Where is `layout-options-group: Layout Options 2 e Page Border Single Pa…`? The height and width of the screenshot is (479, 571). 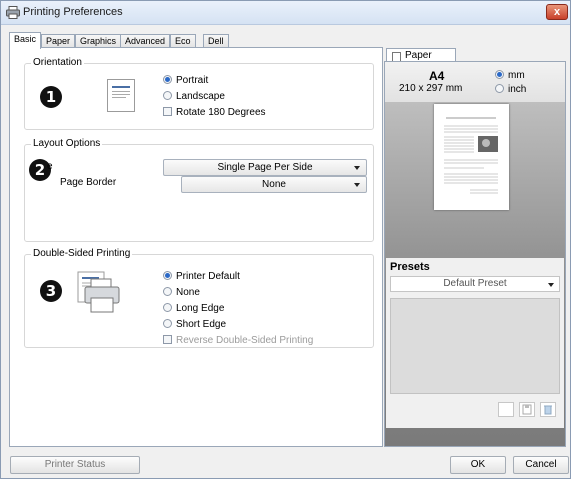
layout-options-group: Layout Options 2 e Page Border Single Pa… is located at coordinates (199, 190).